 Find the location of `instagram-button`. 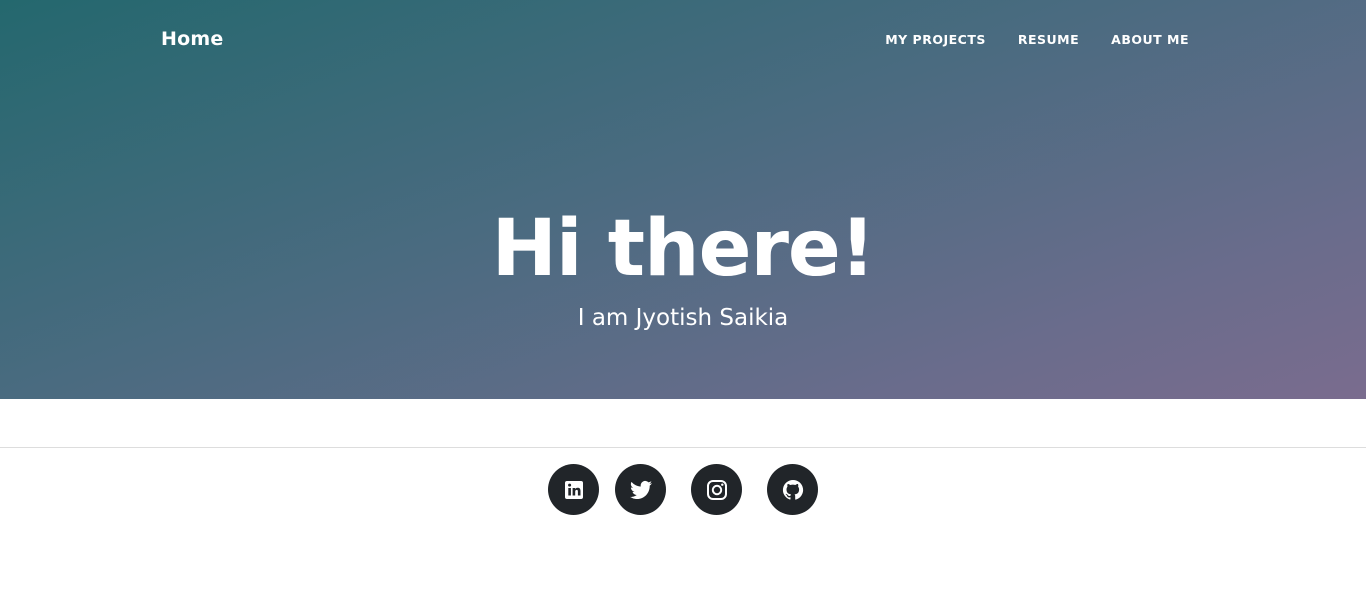

instagram-button is located at coordinates (716, 489).